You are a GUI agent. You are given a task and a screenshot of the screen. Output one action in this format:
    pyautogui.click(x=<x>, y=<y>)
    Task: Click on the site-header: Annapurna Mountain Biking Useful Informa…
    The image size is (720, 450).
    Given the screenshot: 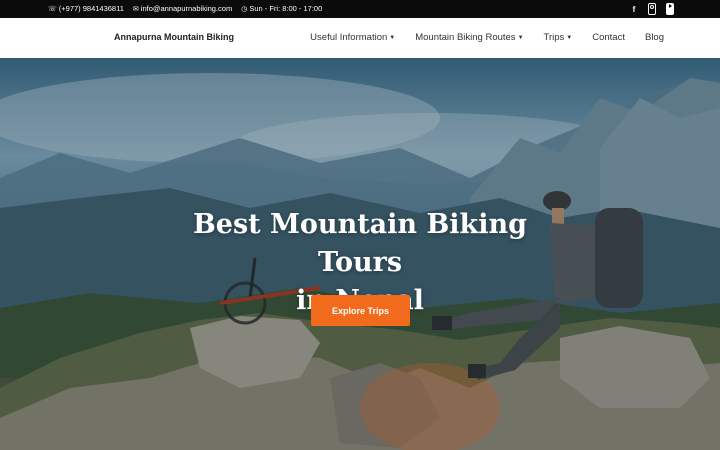 What is the action you would take?
    pyautogui.click(x=360, y=38)
    